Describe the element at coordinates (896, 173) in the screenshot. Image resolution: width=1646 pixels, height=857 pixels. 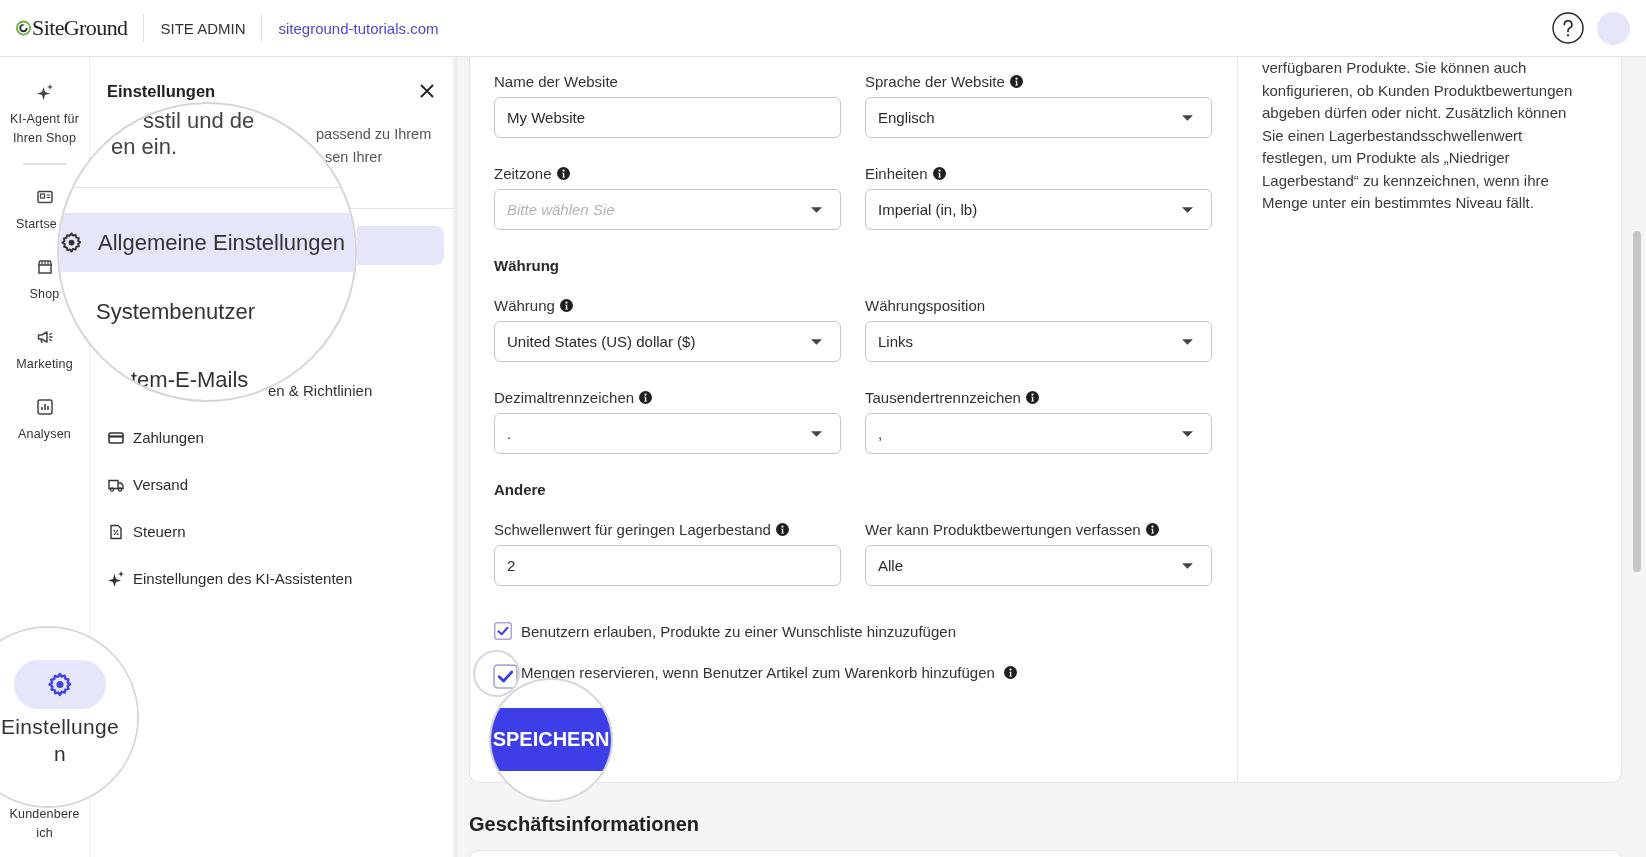
I see `field-label: Einheiten` at that location.